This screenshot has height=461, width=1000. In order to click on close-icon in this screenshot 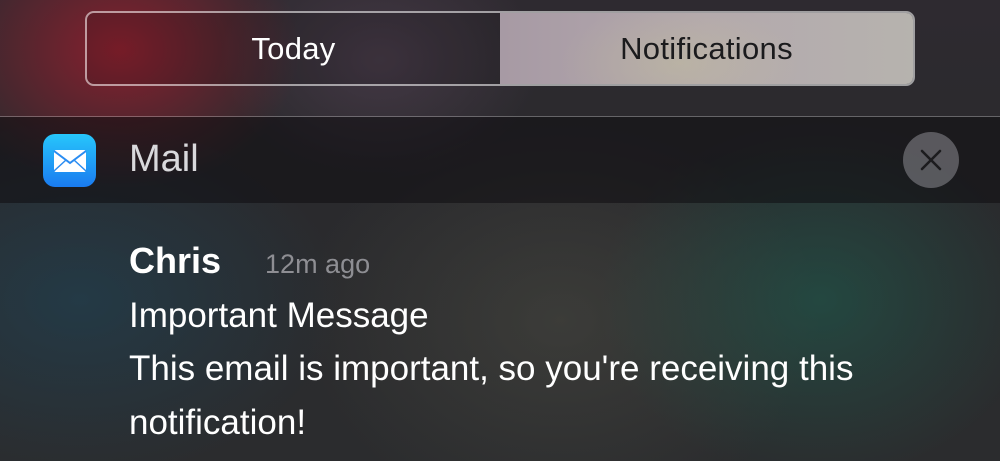, I will do `click(931, 160)`.